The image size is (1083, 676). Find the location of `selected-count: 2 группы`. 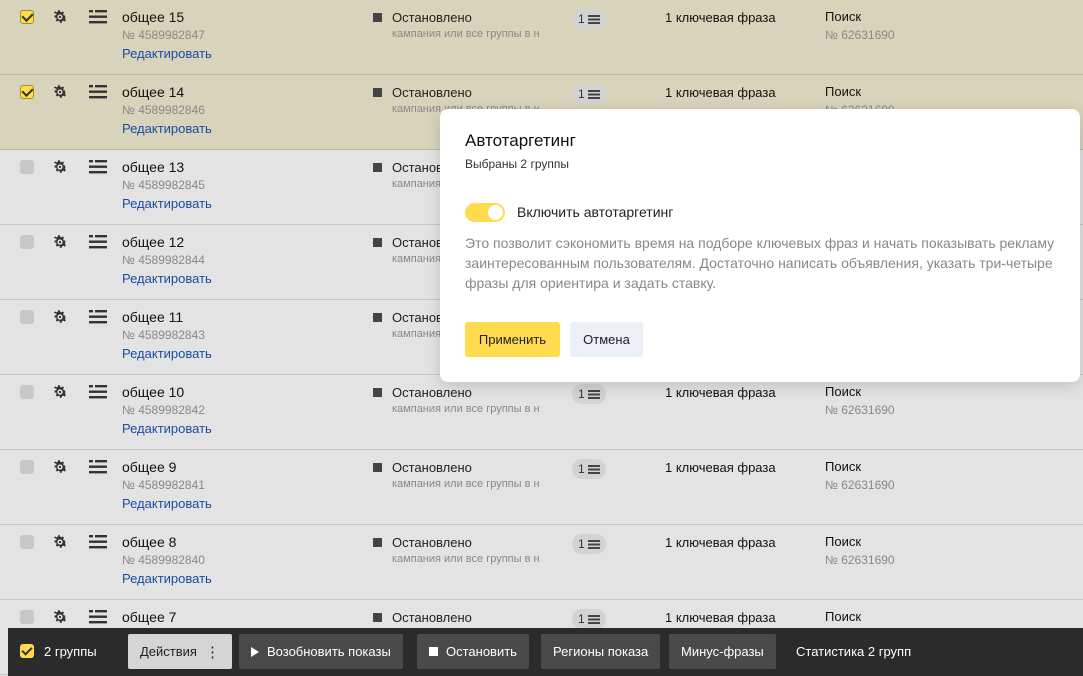

selected-count: 2 группы is located at coordinates (70, 651).